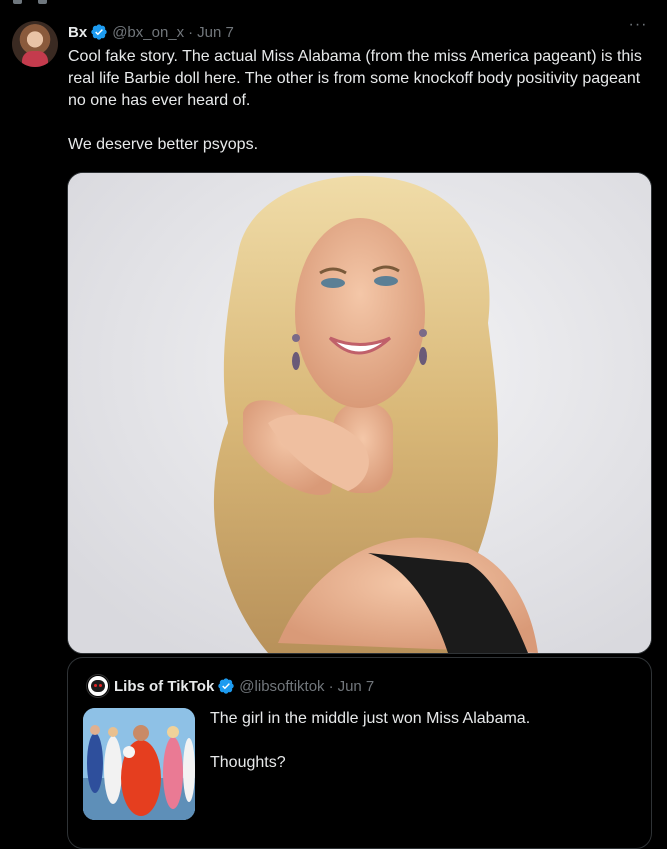 This screenshot has height=849, width=667. What do you see at coordinates (164, 686) in the screenshot?
I see `quoted-author-name: Libs of TikTok` at bounding box center [164, 686].